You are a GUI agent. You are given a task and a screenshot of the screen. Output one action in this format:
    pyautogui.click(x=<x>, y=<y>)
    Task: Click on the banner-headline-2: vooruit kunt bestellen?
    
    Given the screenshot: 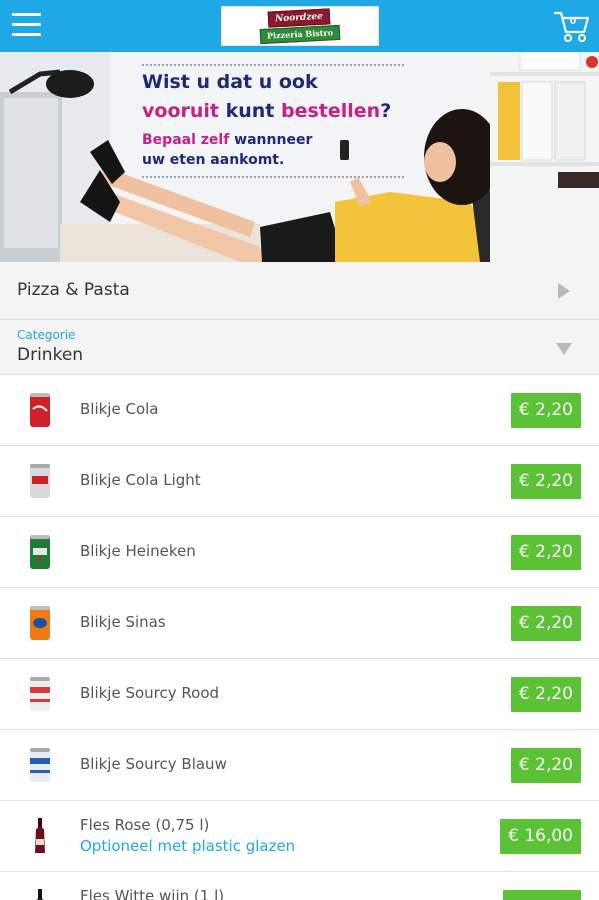 What is the action you would take?
    pyautogui.click(x=266, y=111)
    